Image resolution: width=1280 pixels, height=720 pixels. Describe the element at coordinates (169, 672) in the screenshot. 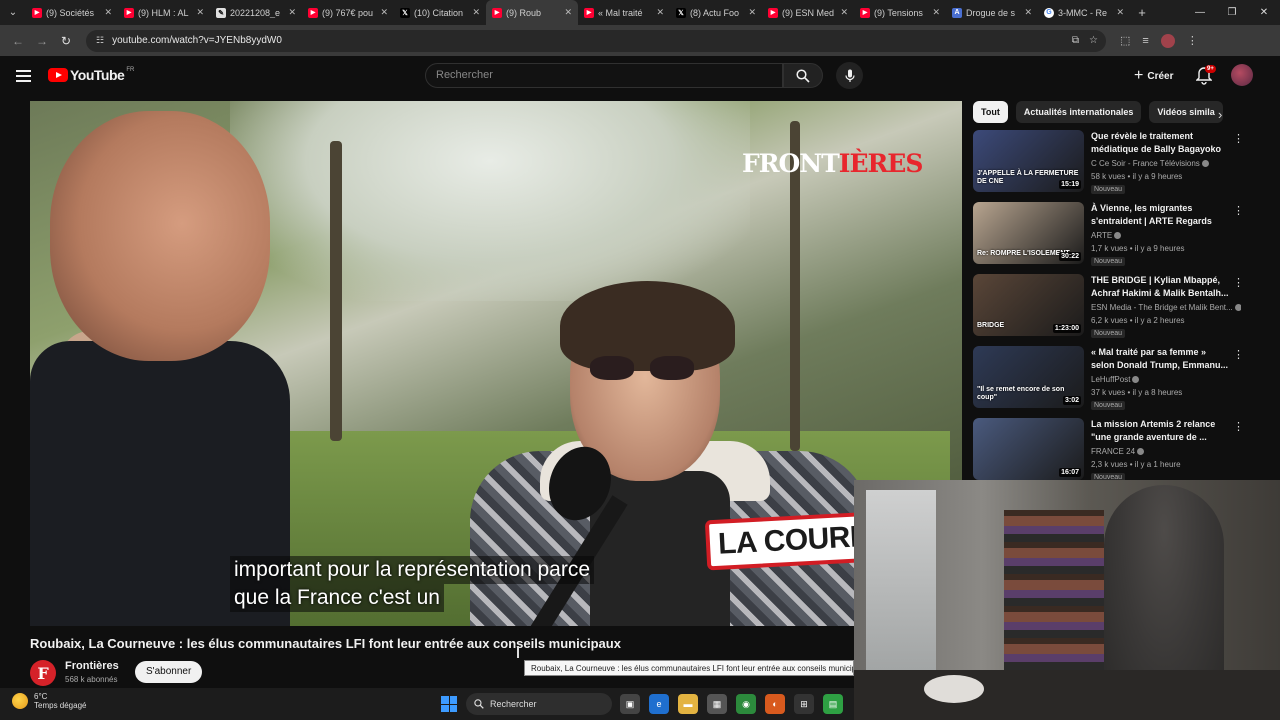

I see `subscribe-button: S'abonner` at that location.